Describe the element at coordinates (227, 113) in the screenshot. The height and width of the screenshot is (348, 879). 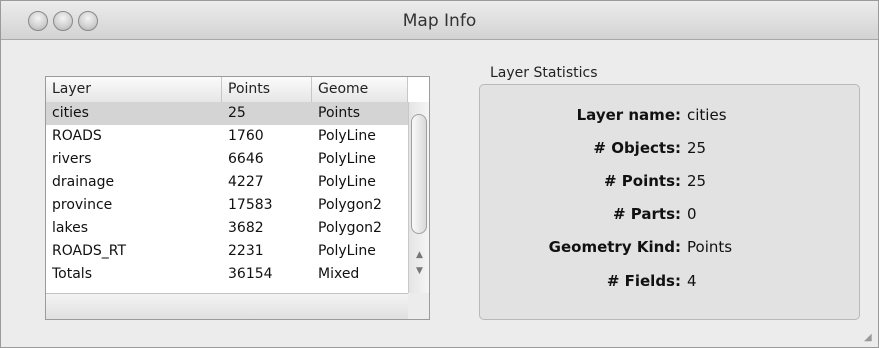
I see `table-row: cities 25 Points` at that location.